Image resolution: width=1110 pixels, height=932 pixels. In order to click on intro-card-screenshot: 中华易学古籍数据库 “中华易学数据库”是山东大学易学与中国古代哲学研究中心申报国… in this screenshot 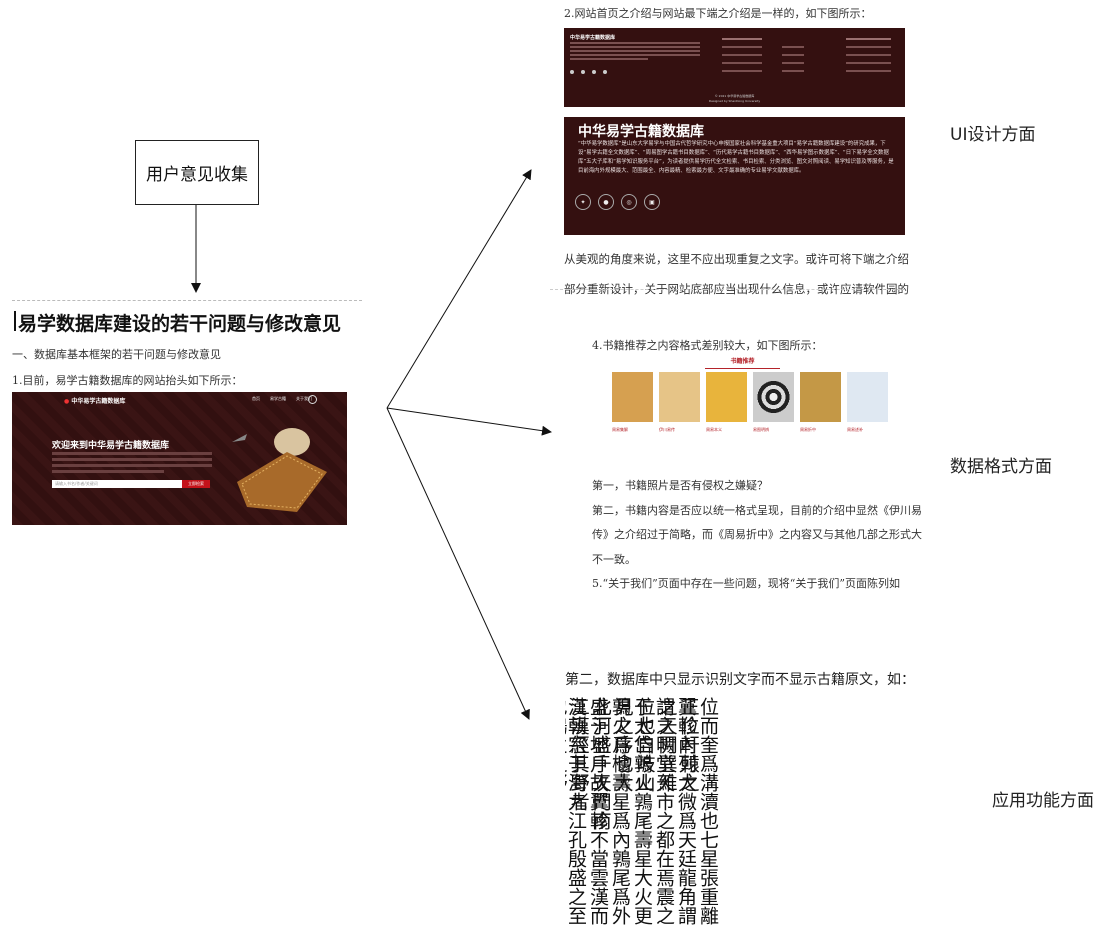, I will do `click(734, 176)`.